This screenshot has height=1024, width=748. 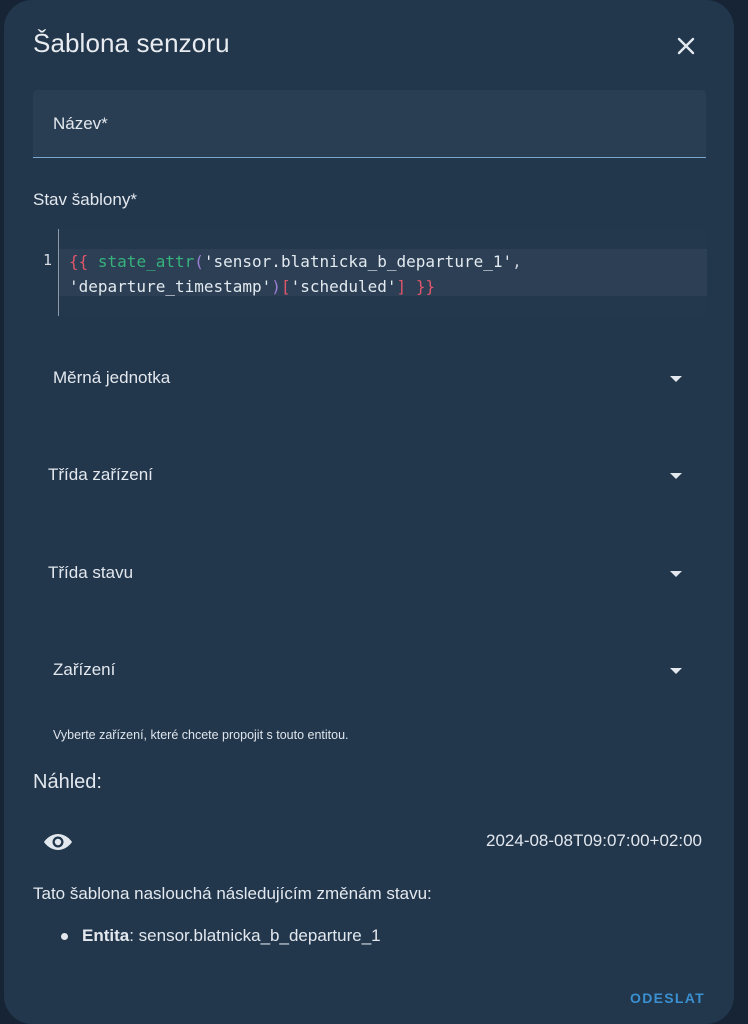 What do you see at coordinates (79, 261) in the screenshot?
I see `code-token-open: {{` at bounding box center [79, 261].